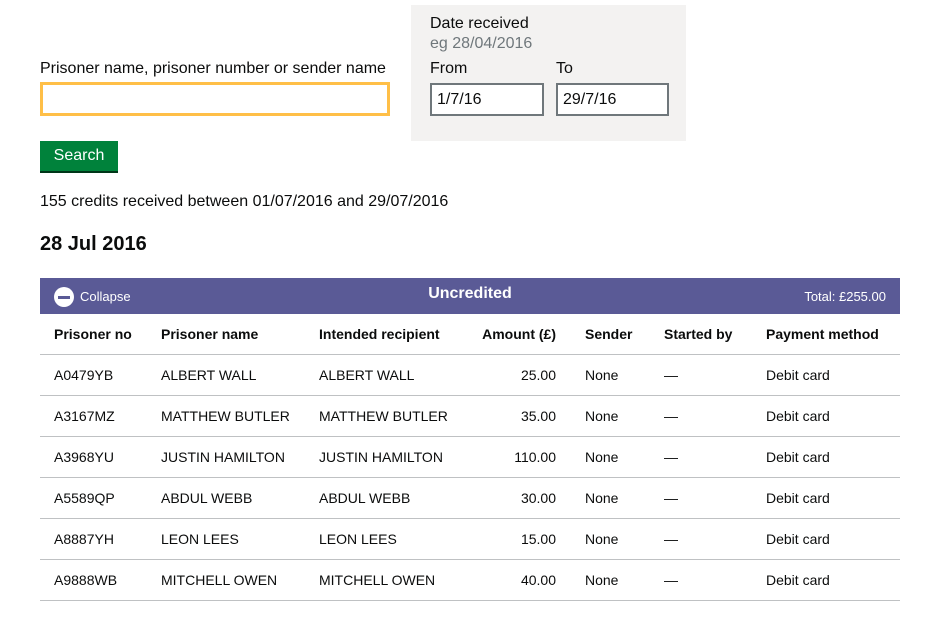 The width and height of the screenshot is (930, 620). I want to click on date-hint: eg 28/04/2016, so click(481, 43).